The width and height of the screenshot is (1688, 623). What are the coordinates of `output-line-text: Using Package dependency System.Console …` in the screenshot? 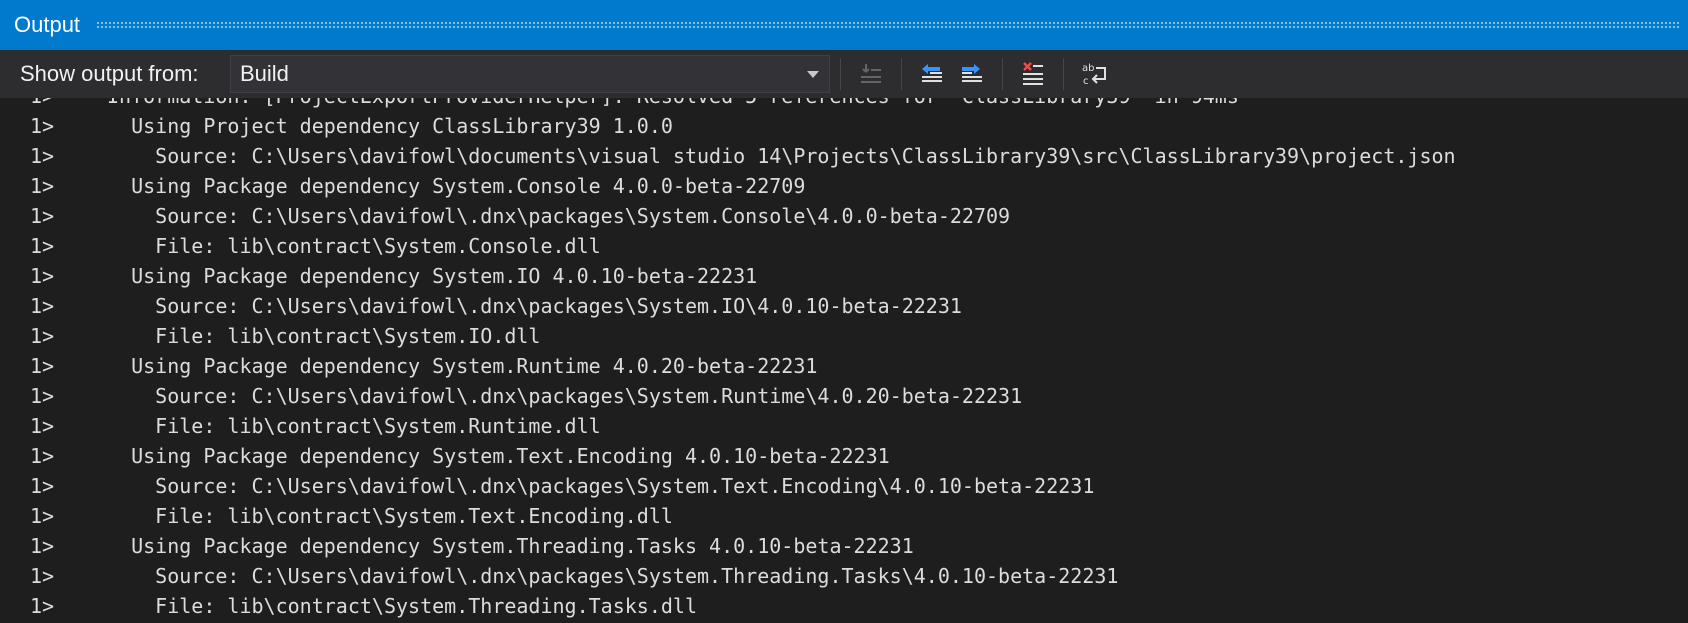 It's located at (456, 186).